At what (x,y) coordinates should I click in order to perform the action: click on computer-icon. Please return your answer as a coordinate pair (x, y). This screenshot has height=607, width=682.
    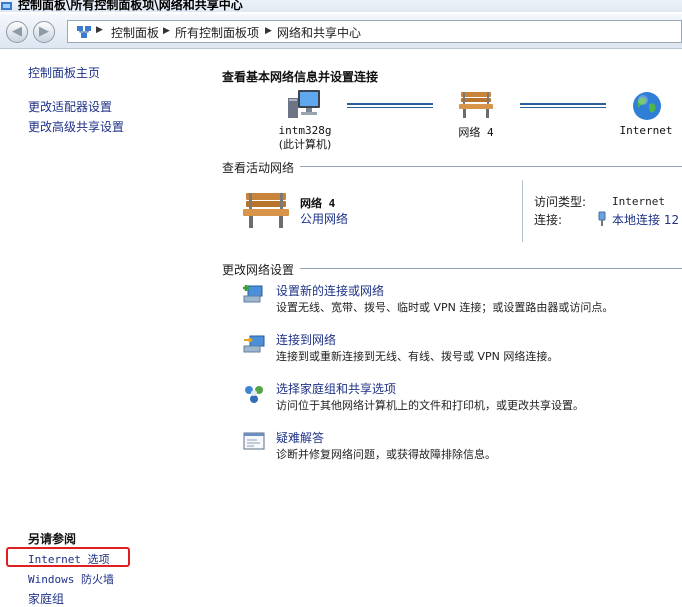
    Looking at the image, I should click on (304, 104).